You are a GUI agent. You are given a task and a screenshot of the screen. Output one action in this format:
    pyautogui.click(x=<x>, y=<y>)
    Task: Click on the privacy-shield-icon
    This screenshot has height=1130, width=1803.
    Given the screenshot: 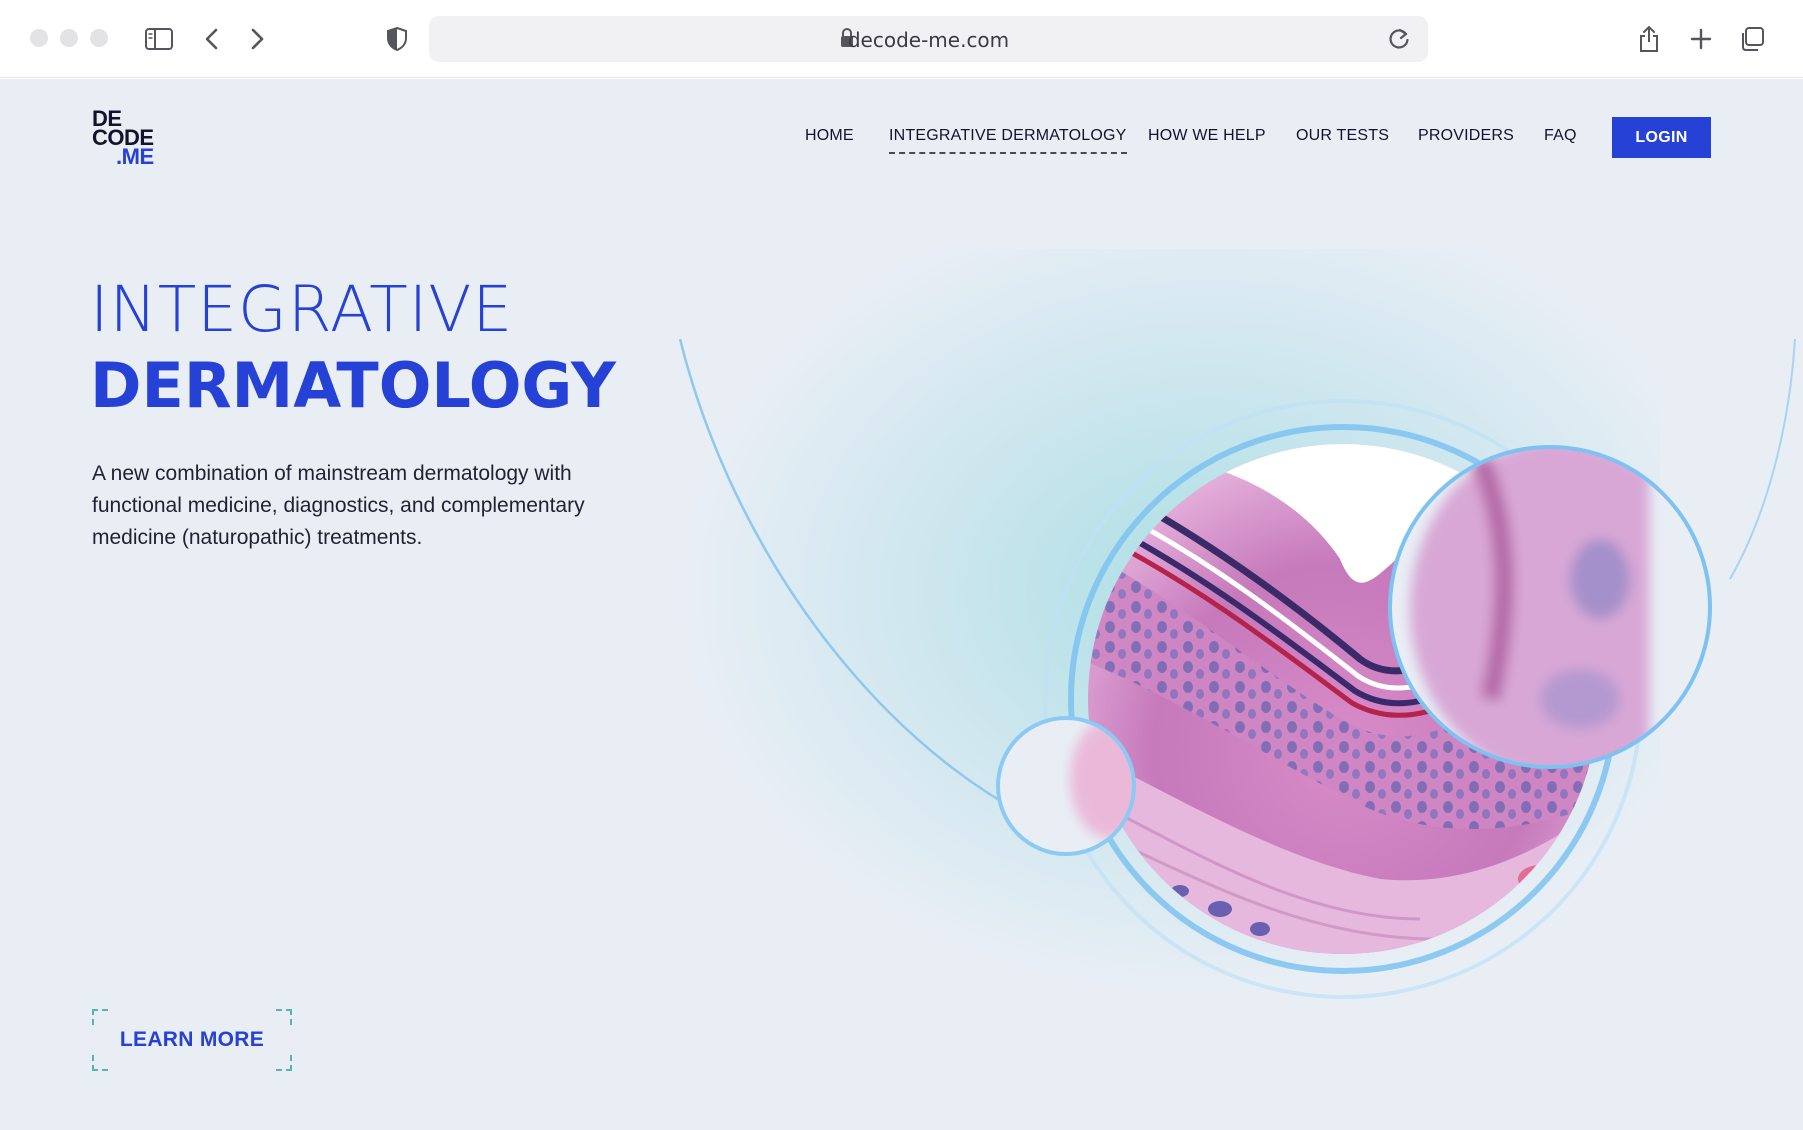 What is the action you would take?
    pyautogui.click(x=397, y=39)
    